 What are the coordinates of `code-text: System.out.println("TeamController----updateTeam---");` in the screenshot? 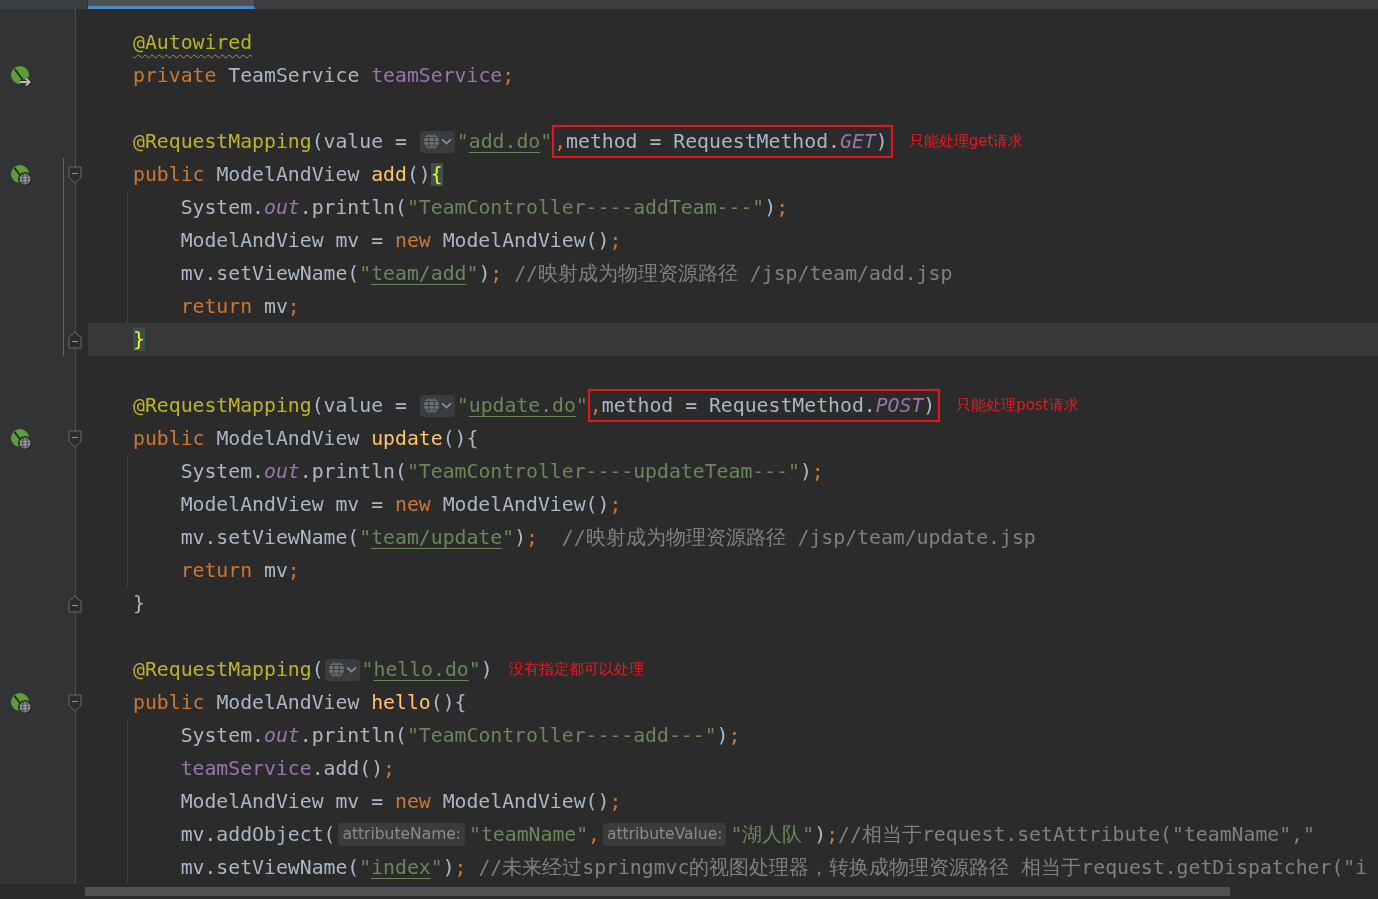 It's located at (502, 472).